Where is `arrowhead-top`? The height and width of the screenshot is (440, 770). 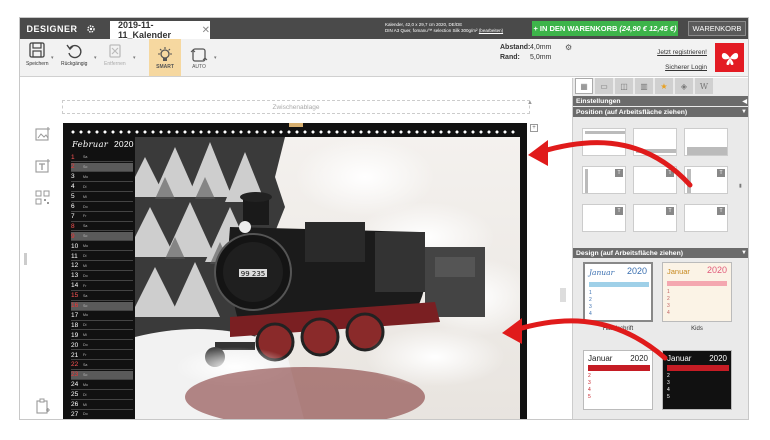 arrowhead-top is located at coordinates (538, 153).